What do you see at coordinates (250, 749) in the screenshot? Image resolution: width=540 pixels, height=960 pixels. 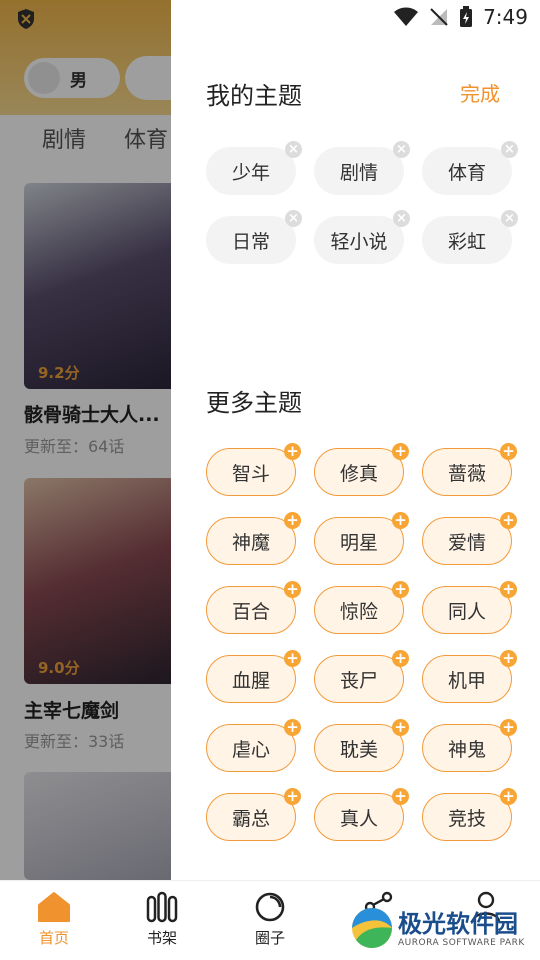 I see `tag-label: 虐心` at bounding box center [250, 749].